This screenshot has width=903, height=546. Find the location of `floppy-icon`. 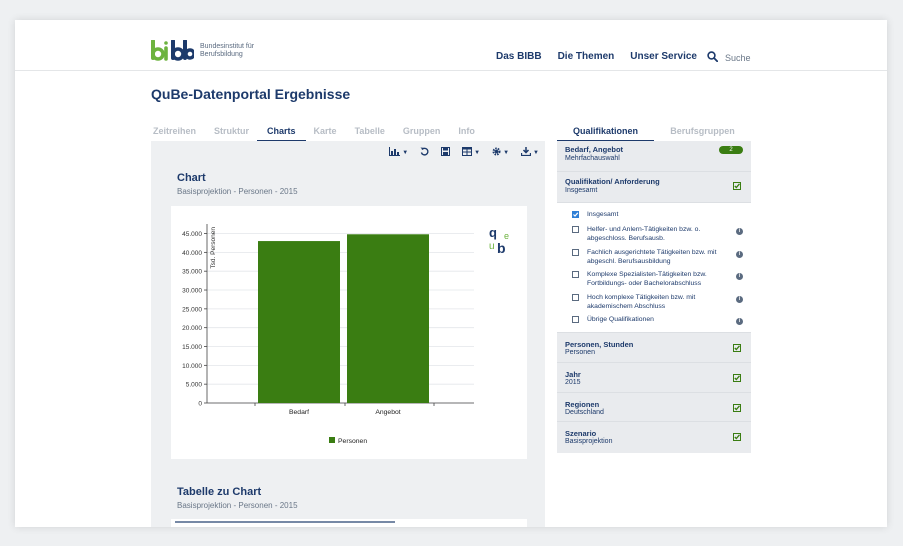

floppy-icon is located at coordinates (446, 152).